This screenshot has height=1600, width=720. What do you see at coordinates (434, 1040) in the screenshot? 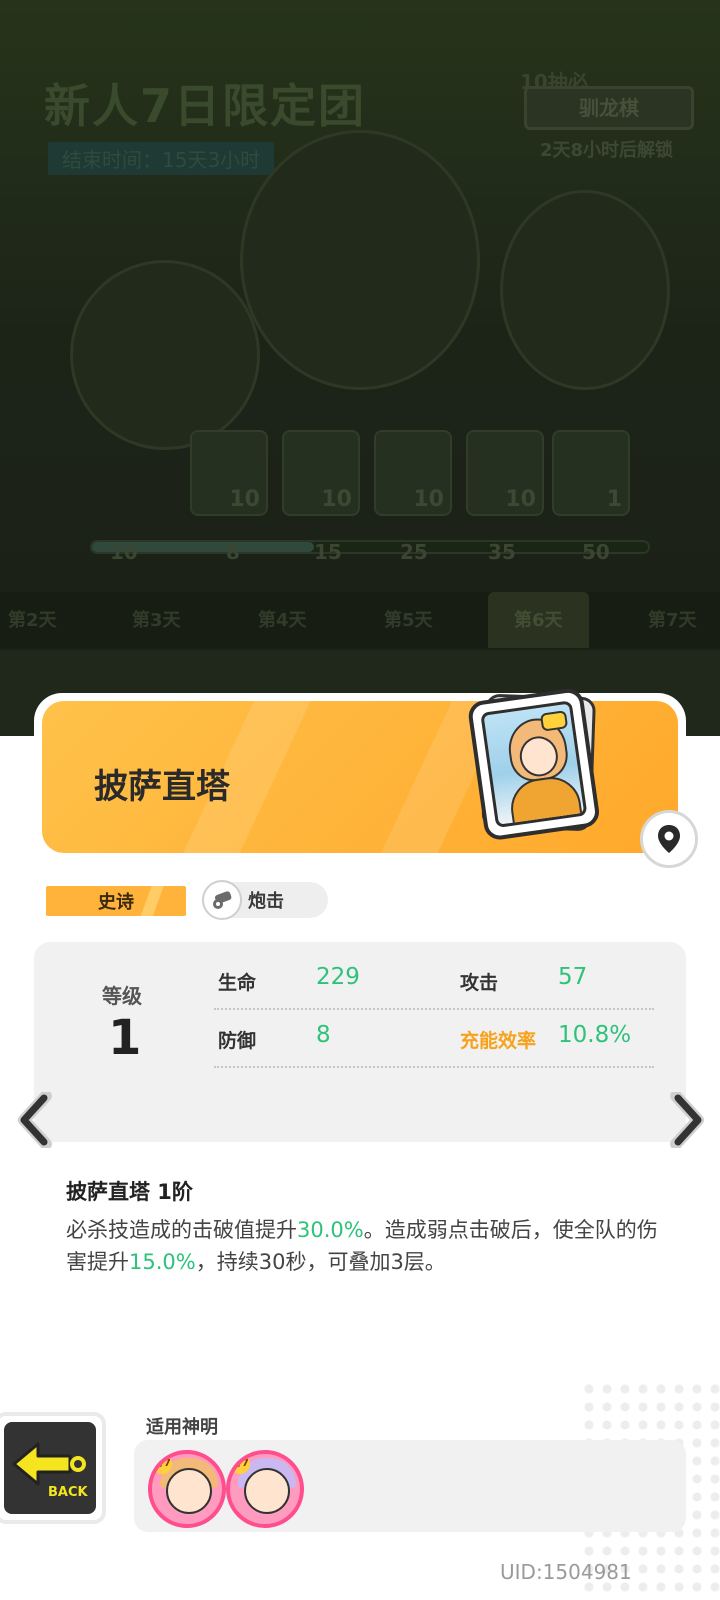
I see `stat-row: 防御 8 充能效率 10.8%` at bounding box center [434, 1040].